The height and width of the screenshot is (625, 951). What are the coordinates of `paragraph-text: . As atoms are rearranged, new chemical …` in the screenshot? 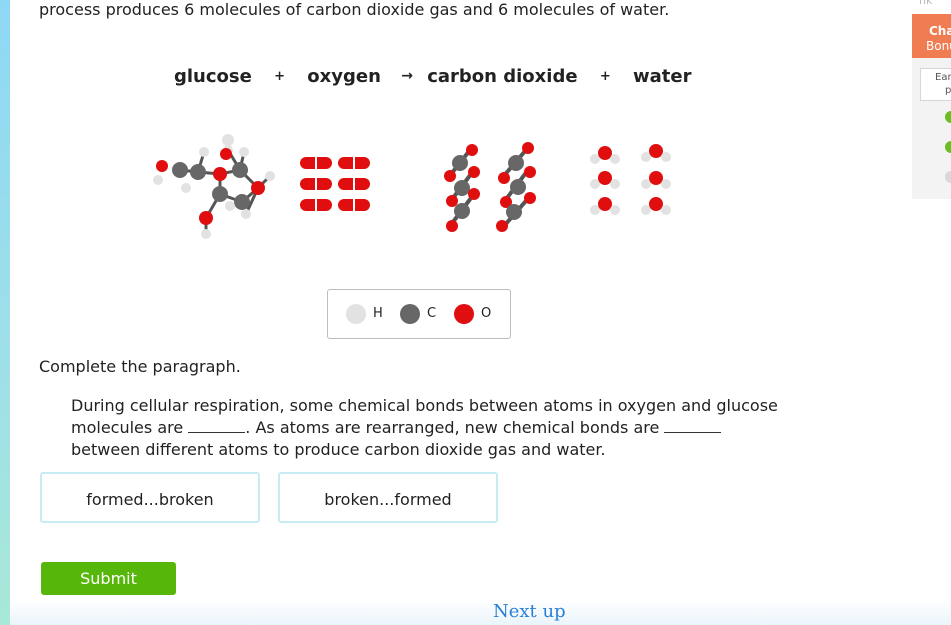 It's located at (455, 427).